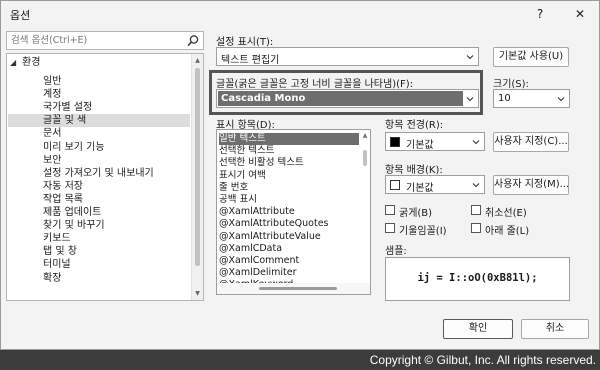 This screenshot has width=600, height=370. What do you see at coordinates (396, 251) in the screenshot?
I see `sample-label: 샘플:` at bounding box center [396, 251].